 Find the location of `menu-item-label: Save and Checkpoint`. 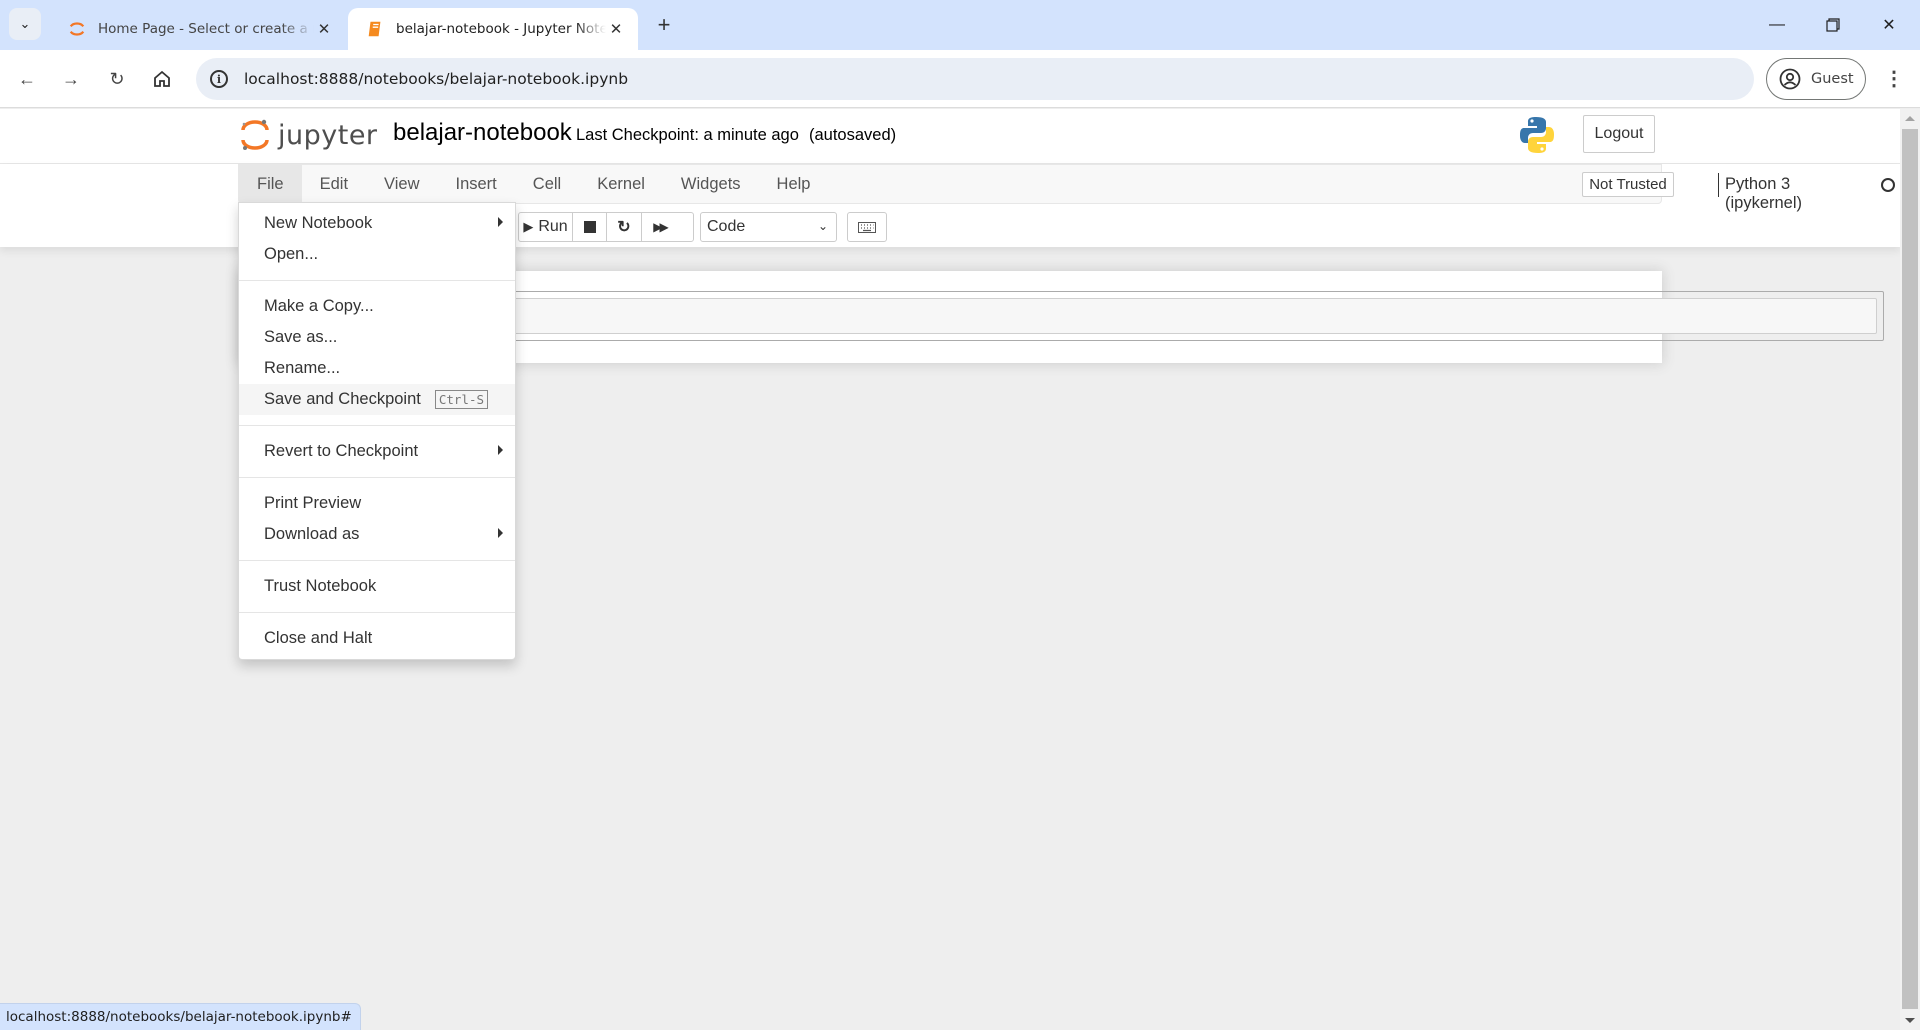

menu-item-label: Save and Checkpoint is located at coordinates (342, 399).